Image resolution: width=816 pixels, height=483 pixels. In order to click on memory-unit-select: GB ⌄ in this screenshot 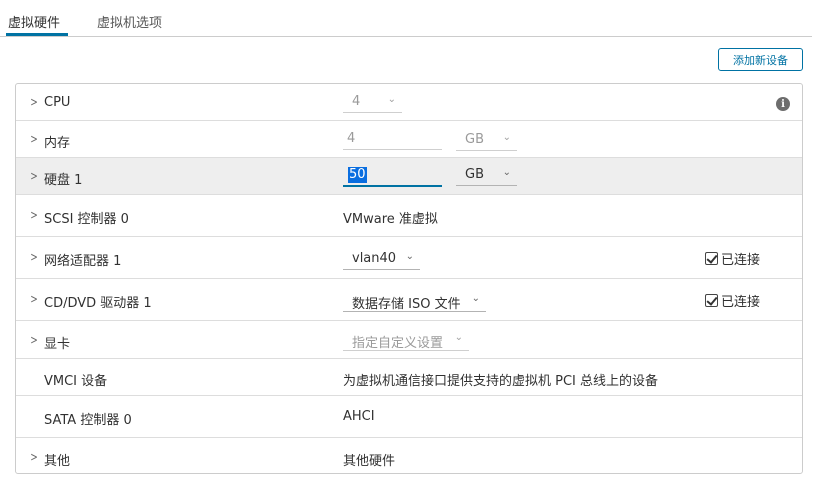, I will do `click(486, 141)`.